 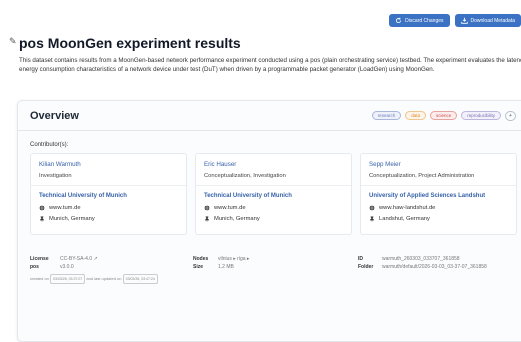 I want to click on header-actions: Discard Changes Download Metadata, so click(x=455, y=20).